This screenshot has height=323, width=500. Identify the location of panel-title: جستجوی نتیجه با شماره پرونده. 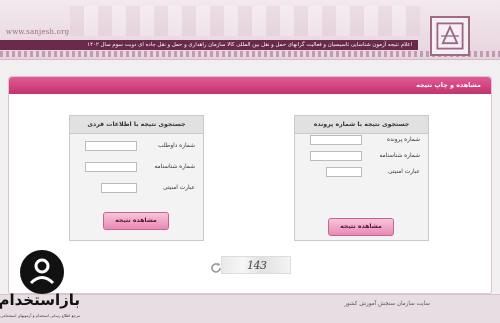
(361, 125).